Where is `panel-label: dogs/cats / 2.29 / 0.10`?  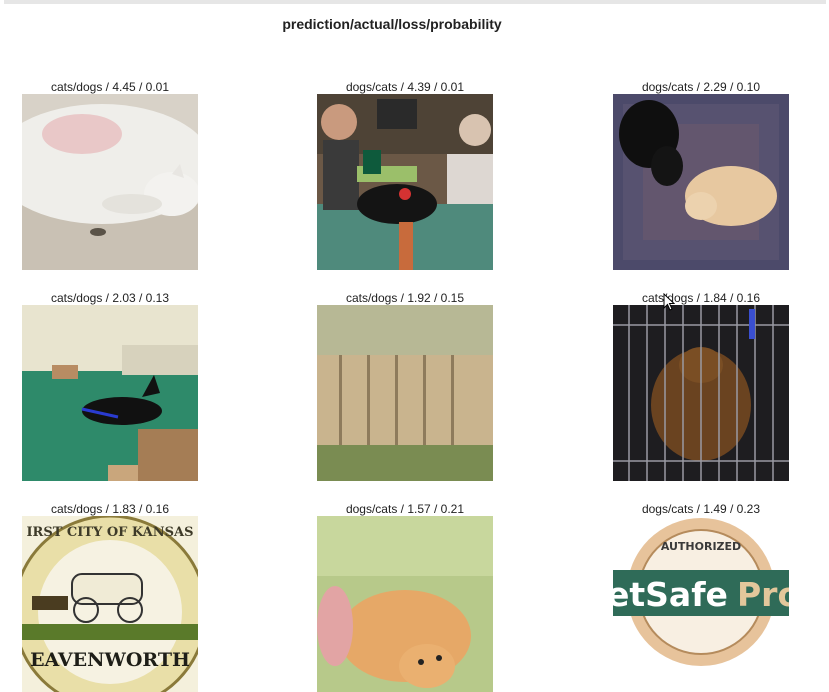 panel-label: dogs/cats / 2.29 / 0.10 is located at coordinates (701, 87).